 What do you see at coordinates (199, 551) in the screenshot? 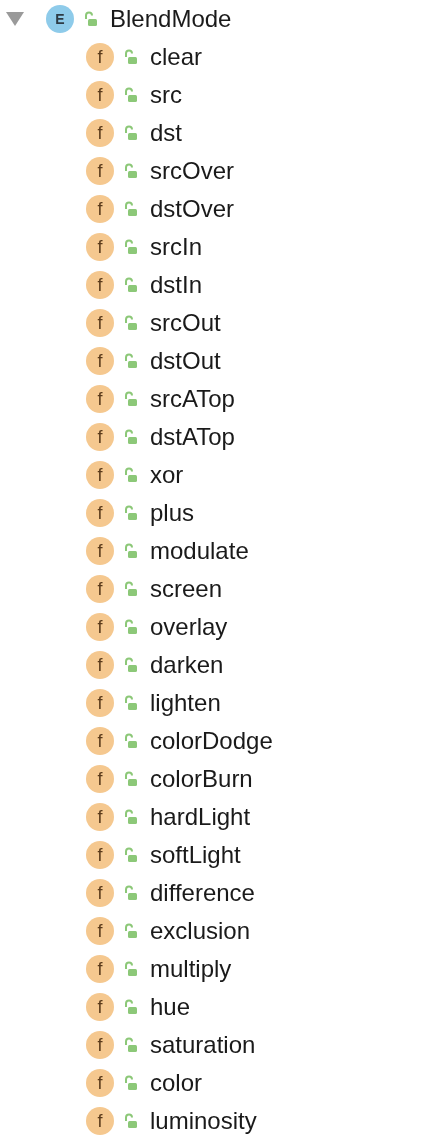
I see `field-name: modulate` at bounding box center [199, 551].